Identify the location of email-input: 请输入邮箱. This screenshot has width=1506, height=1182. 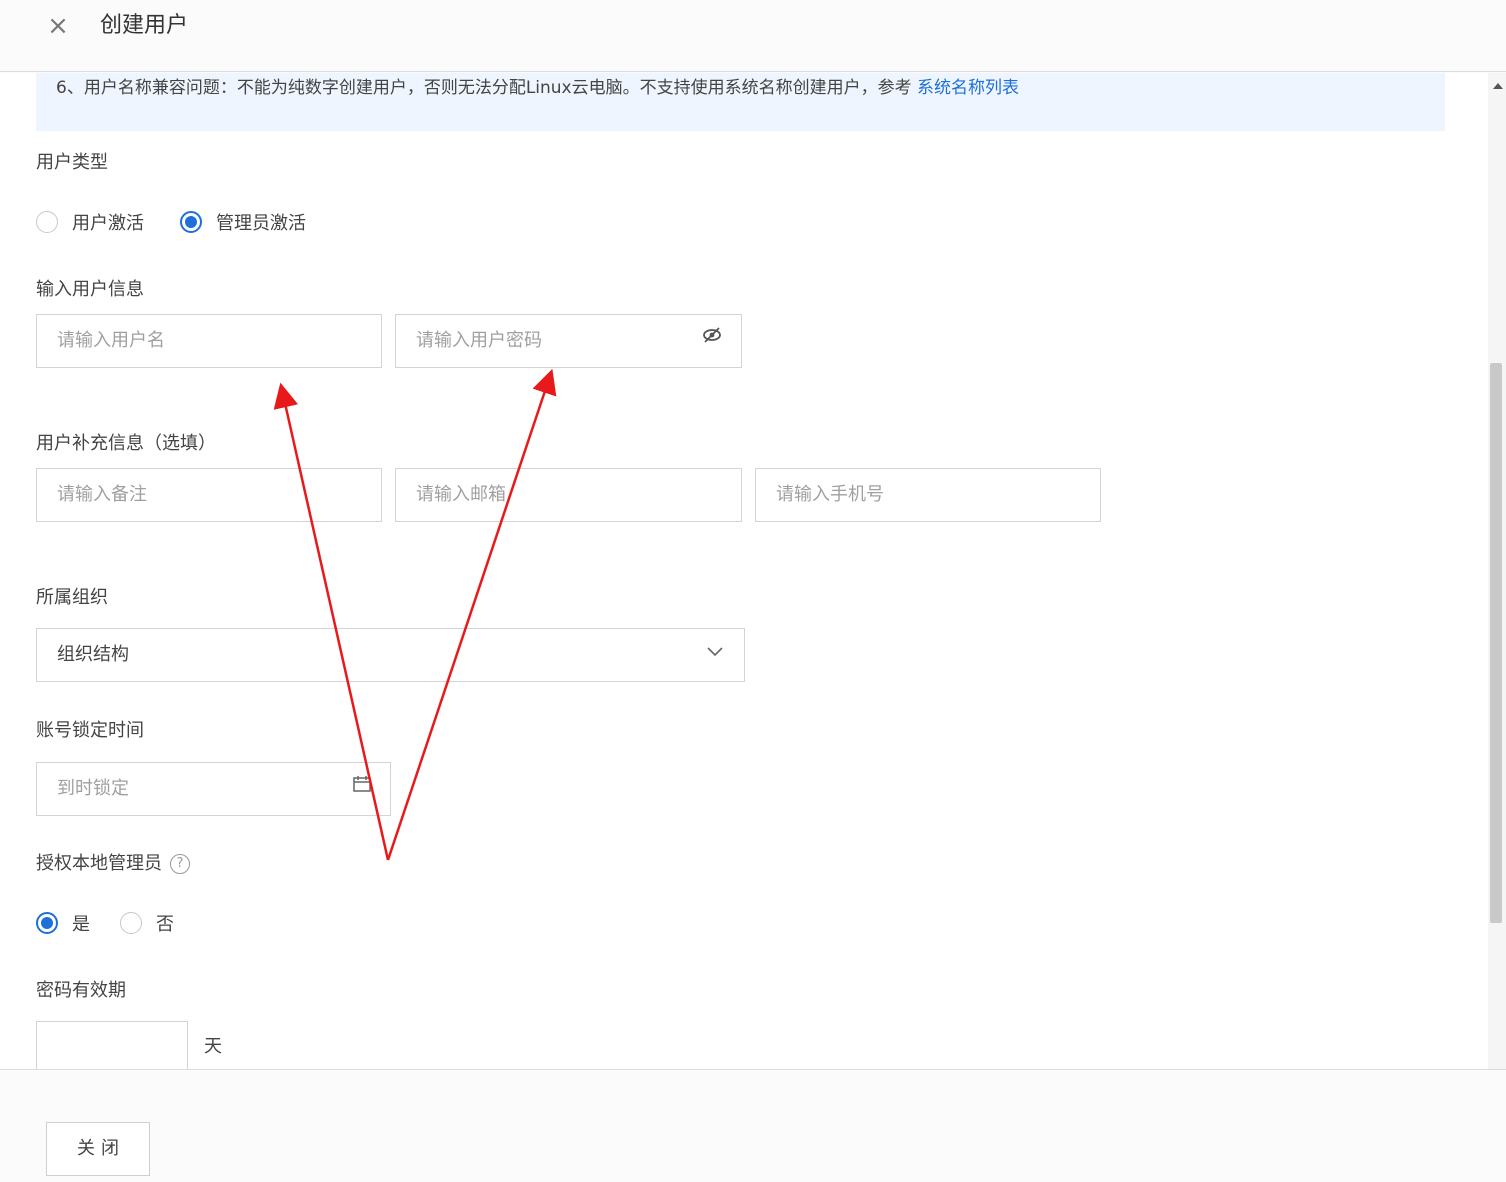
(568, 495).